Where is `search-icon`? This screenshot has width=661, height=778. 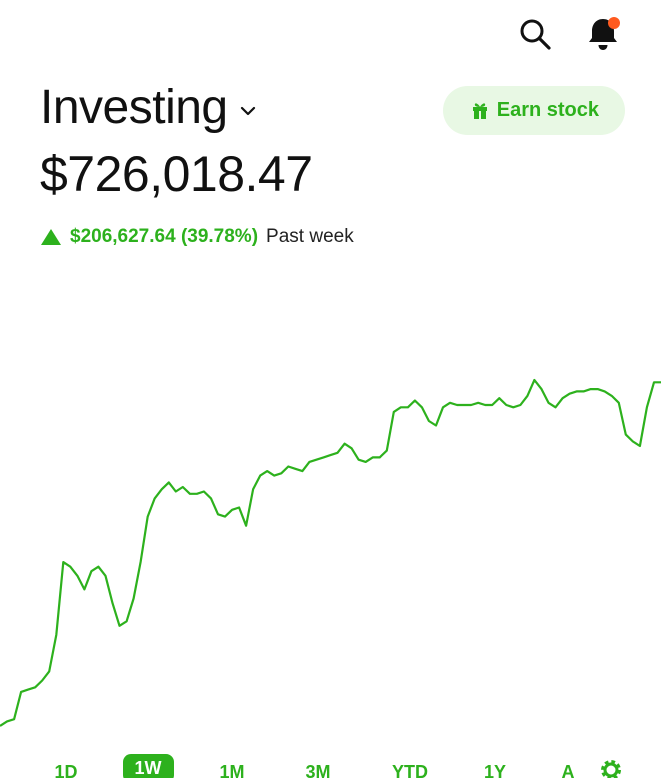
search-icon is located at coordinates (535, 34).